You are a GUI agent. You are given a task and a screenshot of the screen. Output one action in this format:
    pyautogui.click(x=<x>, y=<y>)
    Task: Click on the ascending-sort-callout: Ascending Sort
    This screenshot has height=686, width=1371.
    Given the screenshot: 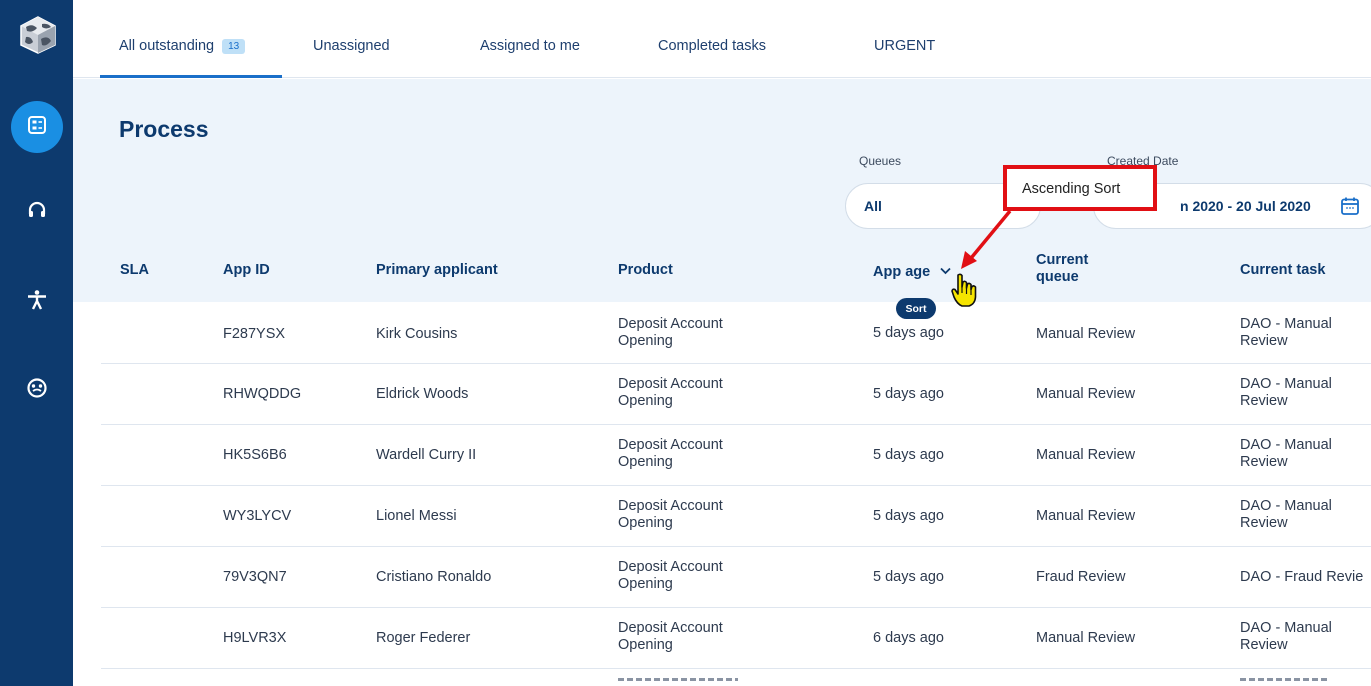 What is the action you would take?
    pyautogui.click(x=1080, y=188)
    